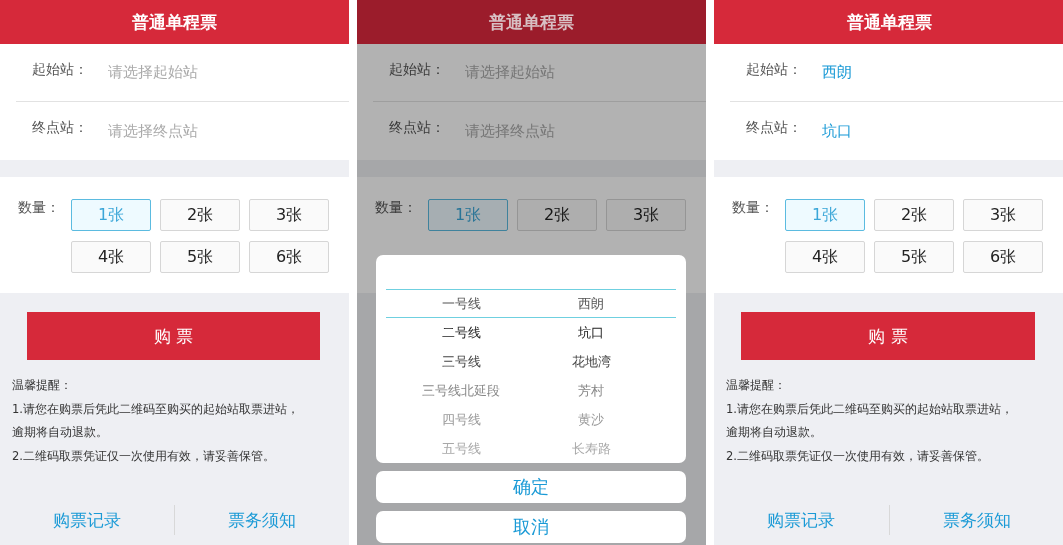 This screenshot has width=1063, height=545. Describe the element at coordinates (837, 131) in the screenshot. I see `station-field: 坑口` at that location.